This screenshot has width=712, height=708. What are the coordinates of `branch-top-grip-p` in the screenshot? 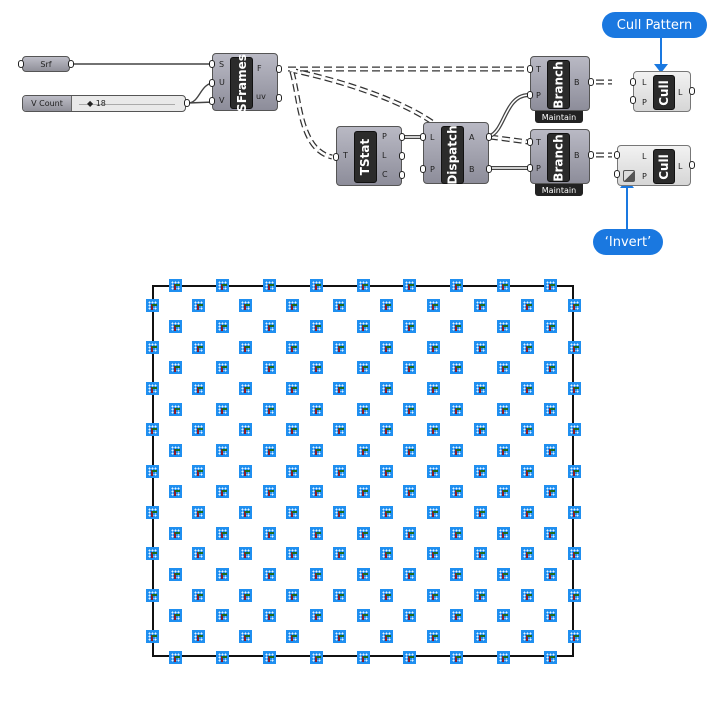 It's located at (530, 95).